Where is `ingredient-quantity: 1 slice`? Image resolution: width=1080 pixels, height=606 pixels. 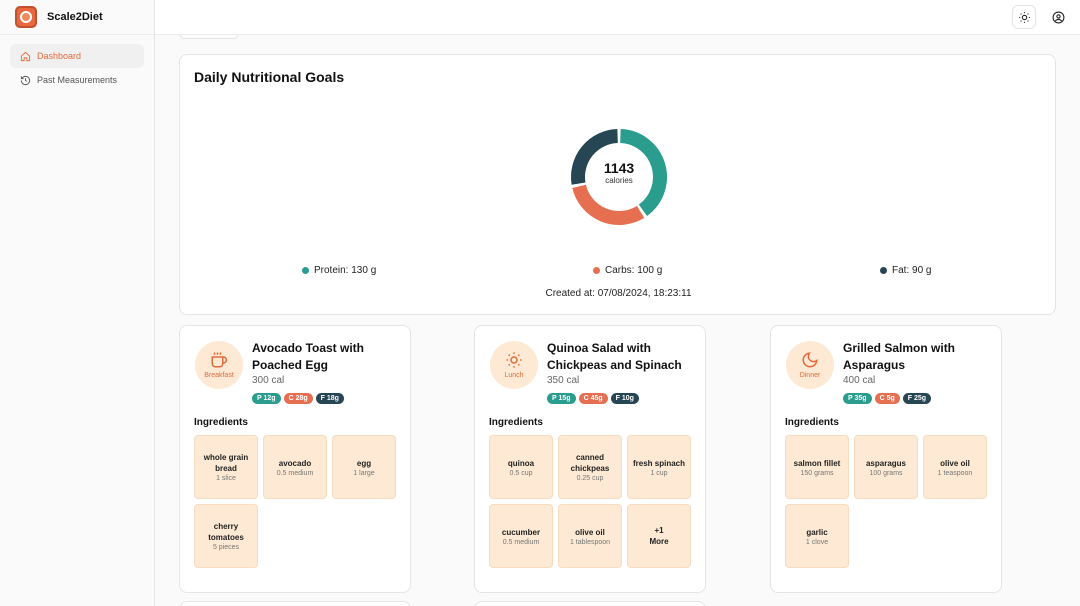
ingredient-quantity: 1 slice is located at coordinates (226, 478).